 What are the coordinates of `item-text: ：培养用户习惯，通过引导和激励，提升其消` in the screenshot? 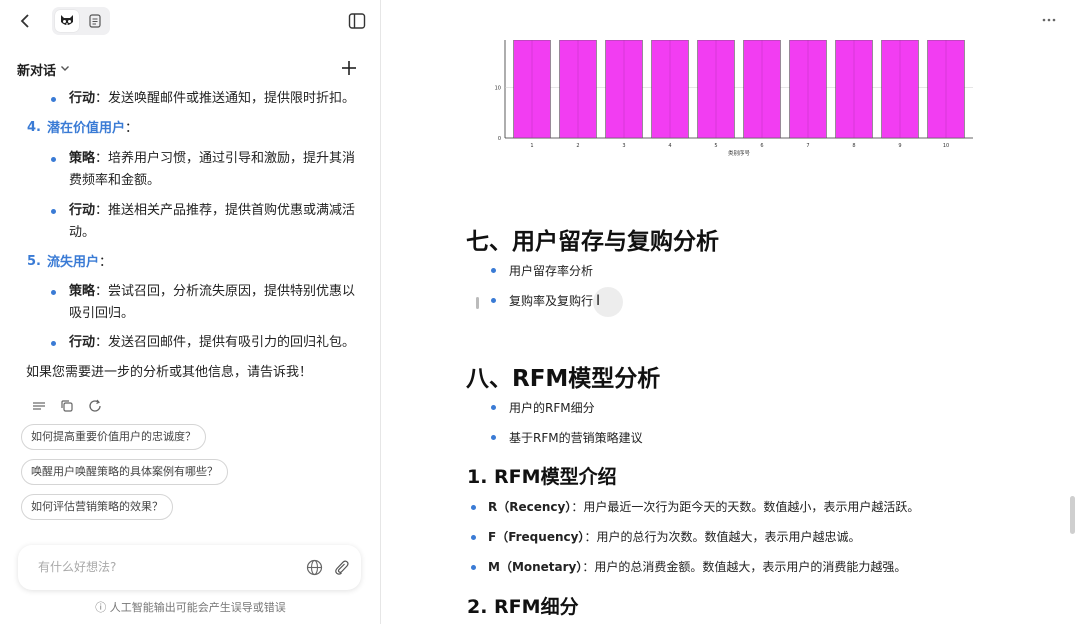 It's located at (225, 158).